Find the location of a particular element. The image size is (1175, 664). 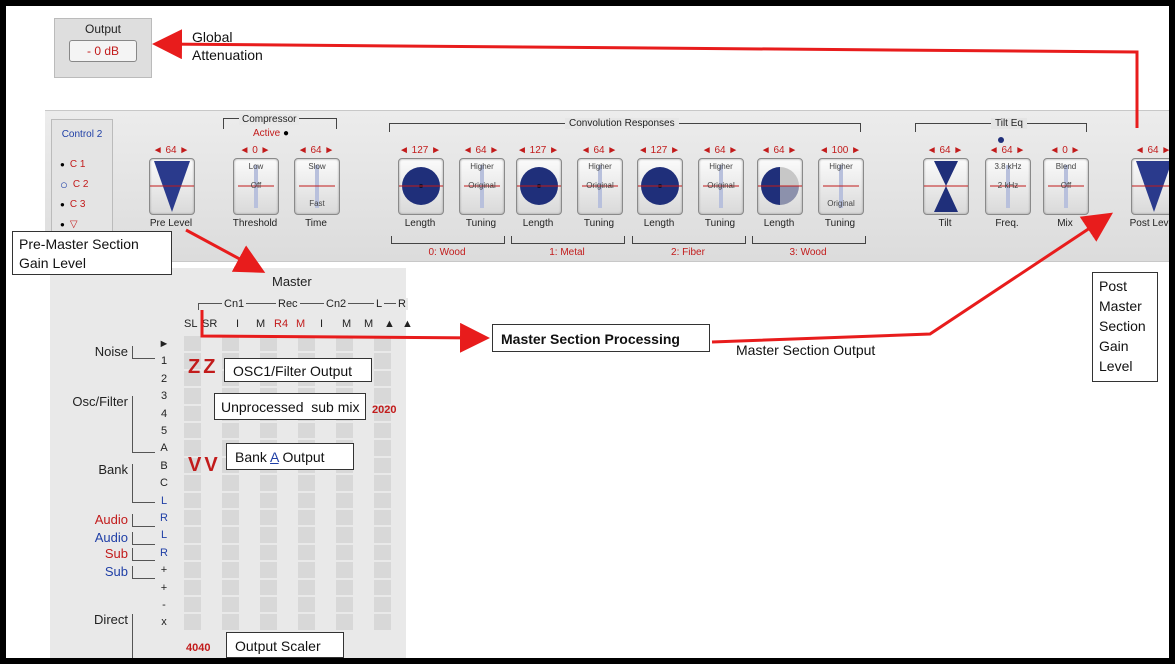

arrow-post-master is located at coordinates (912, 278).